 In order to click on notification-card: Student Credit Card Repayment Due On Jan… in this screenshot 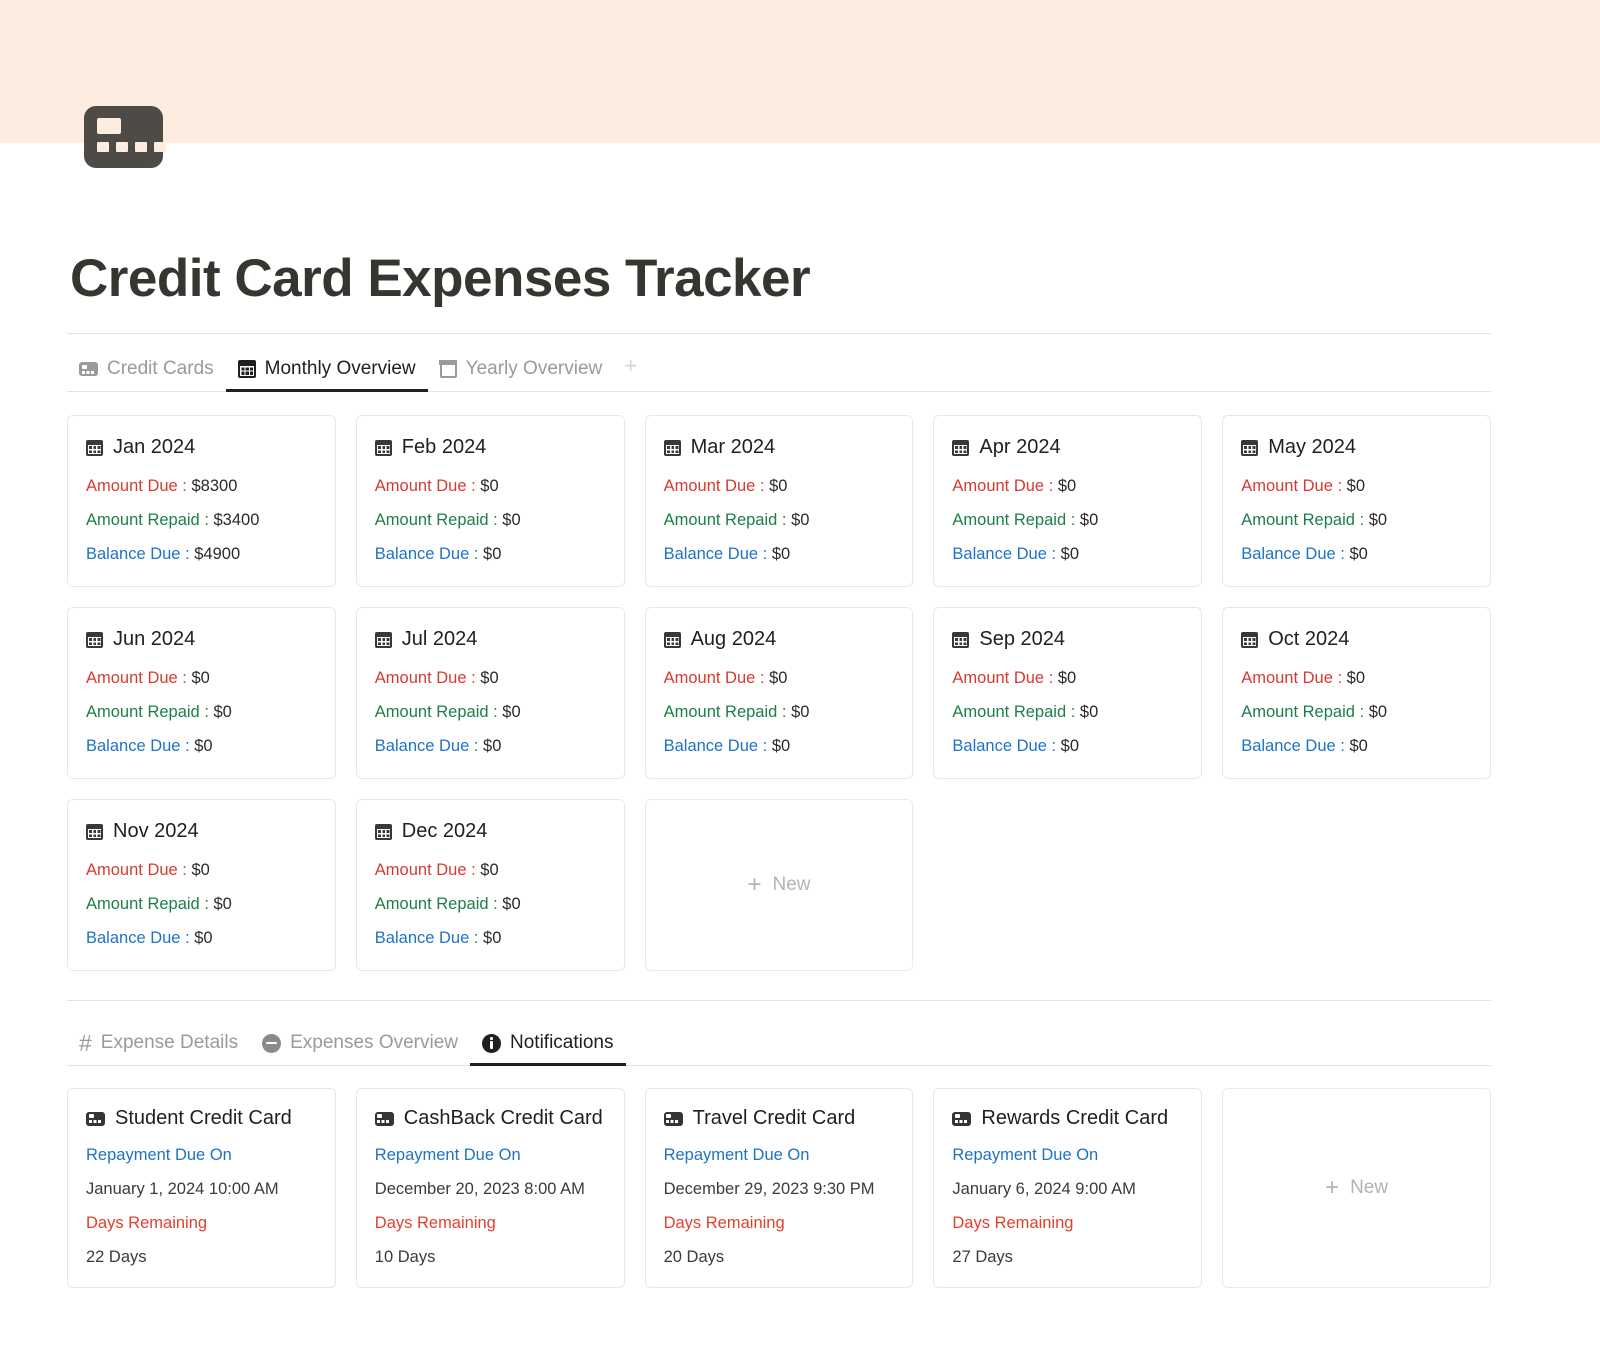, I will do `click(201, 1188)`.